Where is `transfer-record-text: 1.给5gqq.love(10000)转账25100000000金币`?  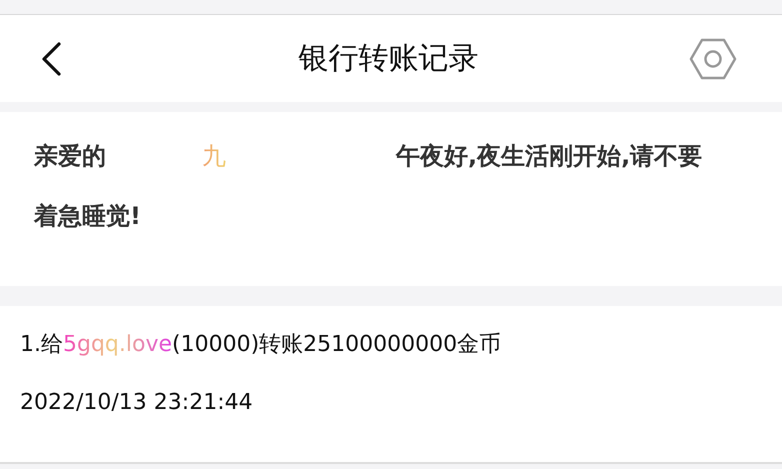
transfer-record-text: 1.给5gqq.love(10000)转账25100000000金币 is located at coordinates (261, 345).